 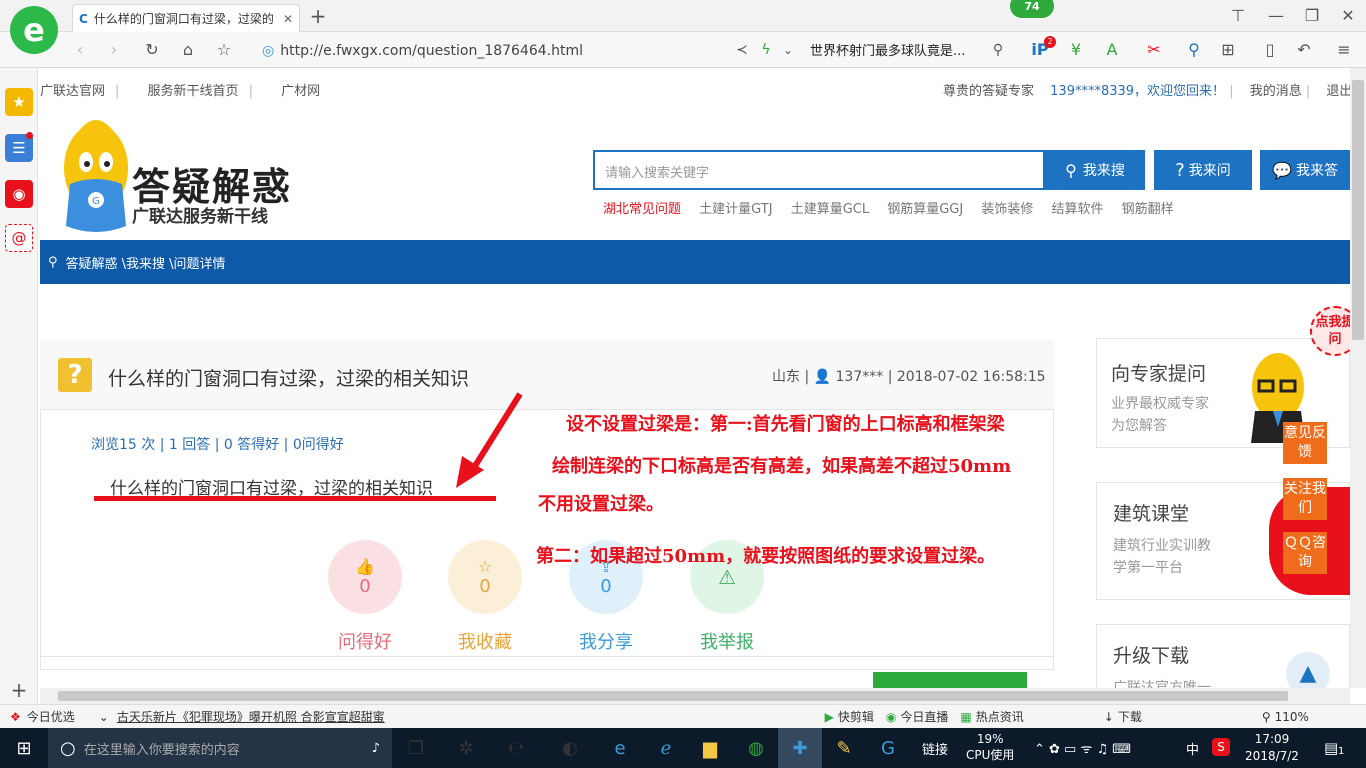 I want to click on hot-keyword: 装饰装修, so click(x=1007, y=209).